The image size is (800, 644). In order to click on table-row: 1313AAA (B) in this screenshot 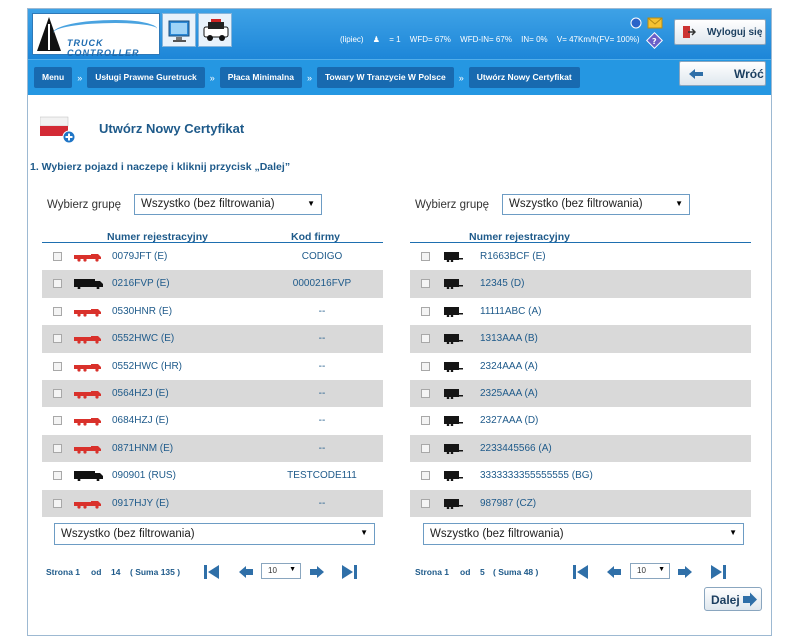, I will do `click(580, 339)`.